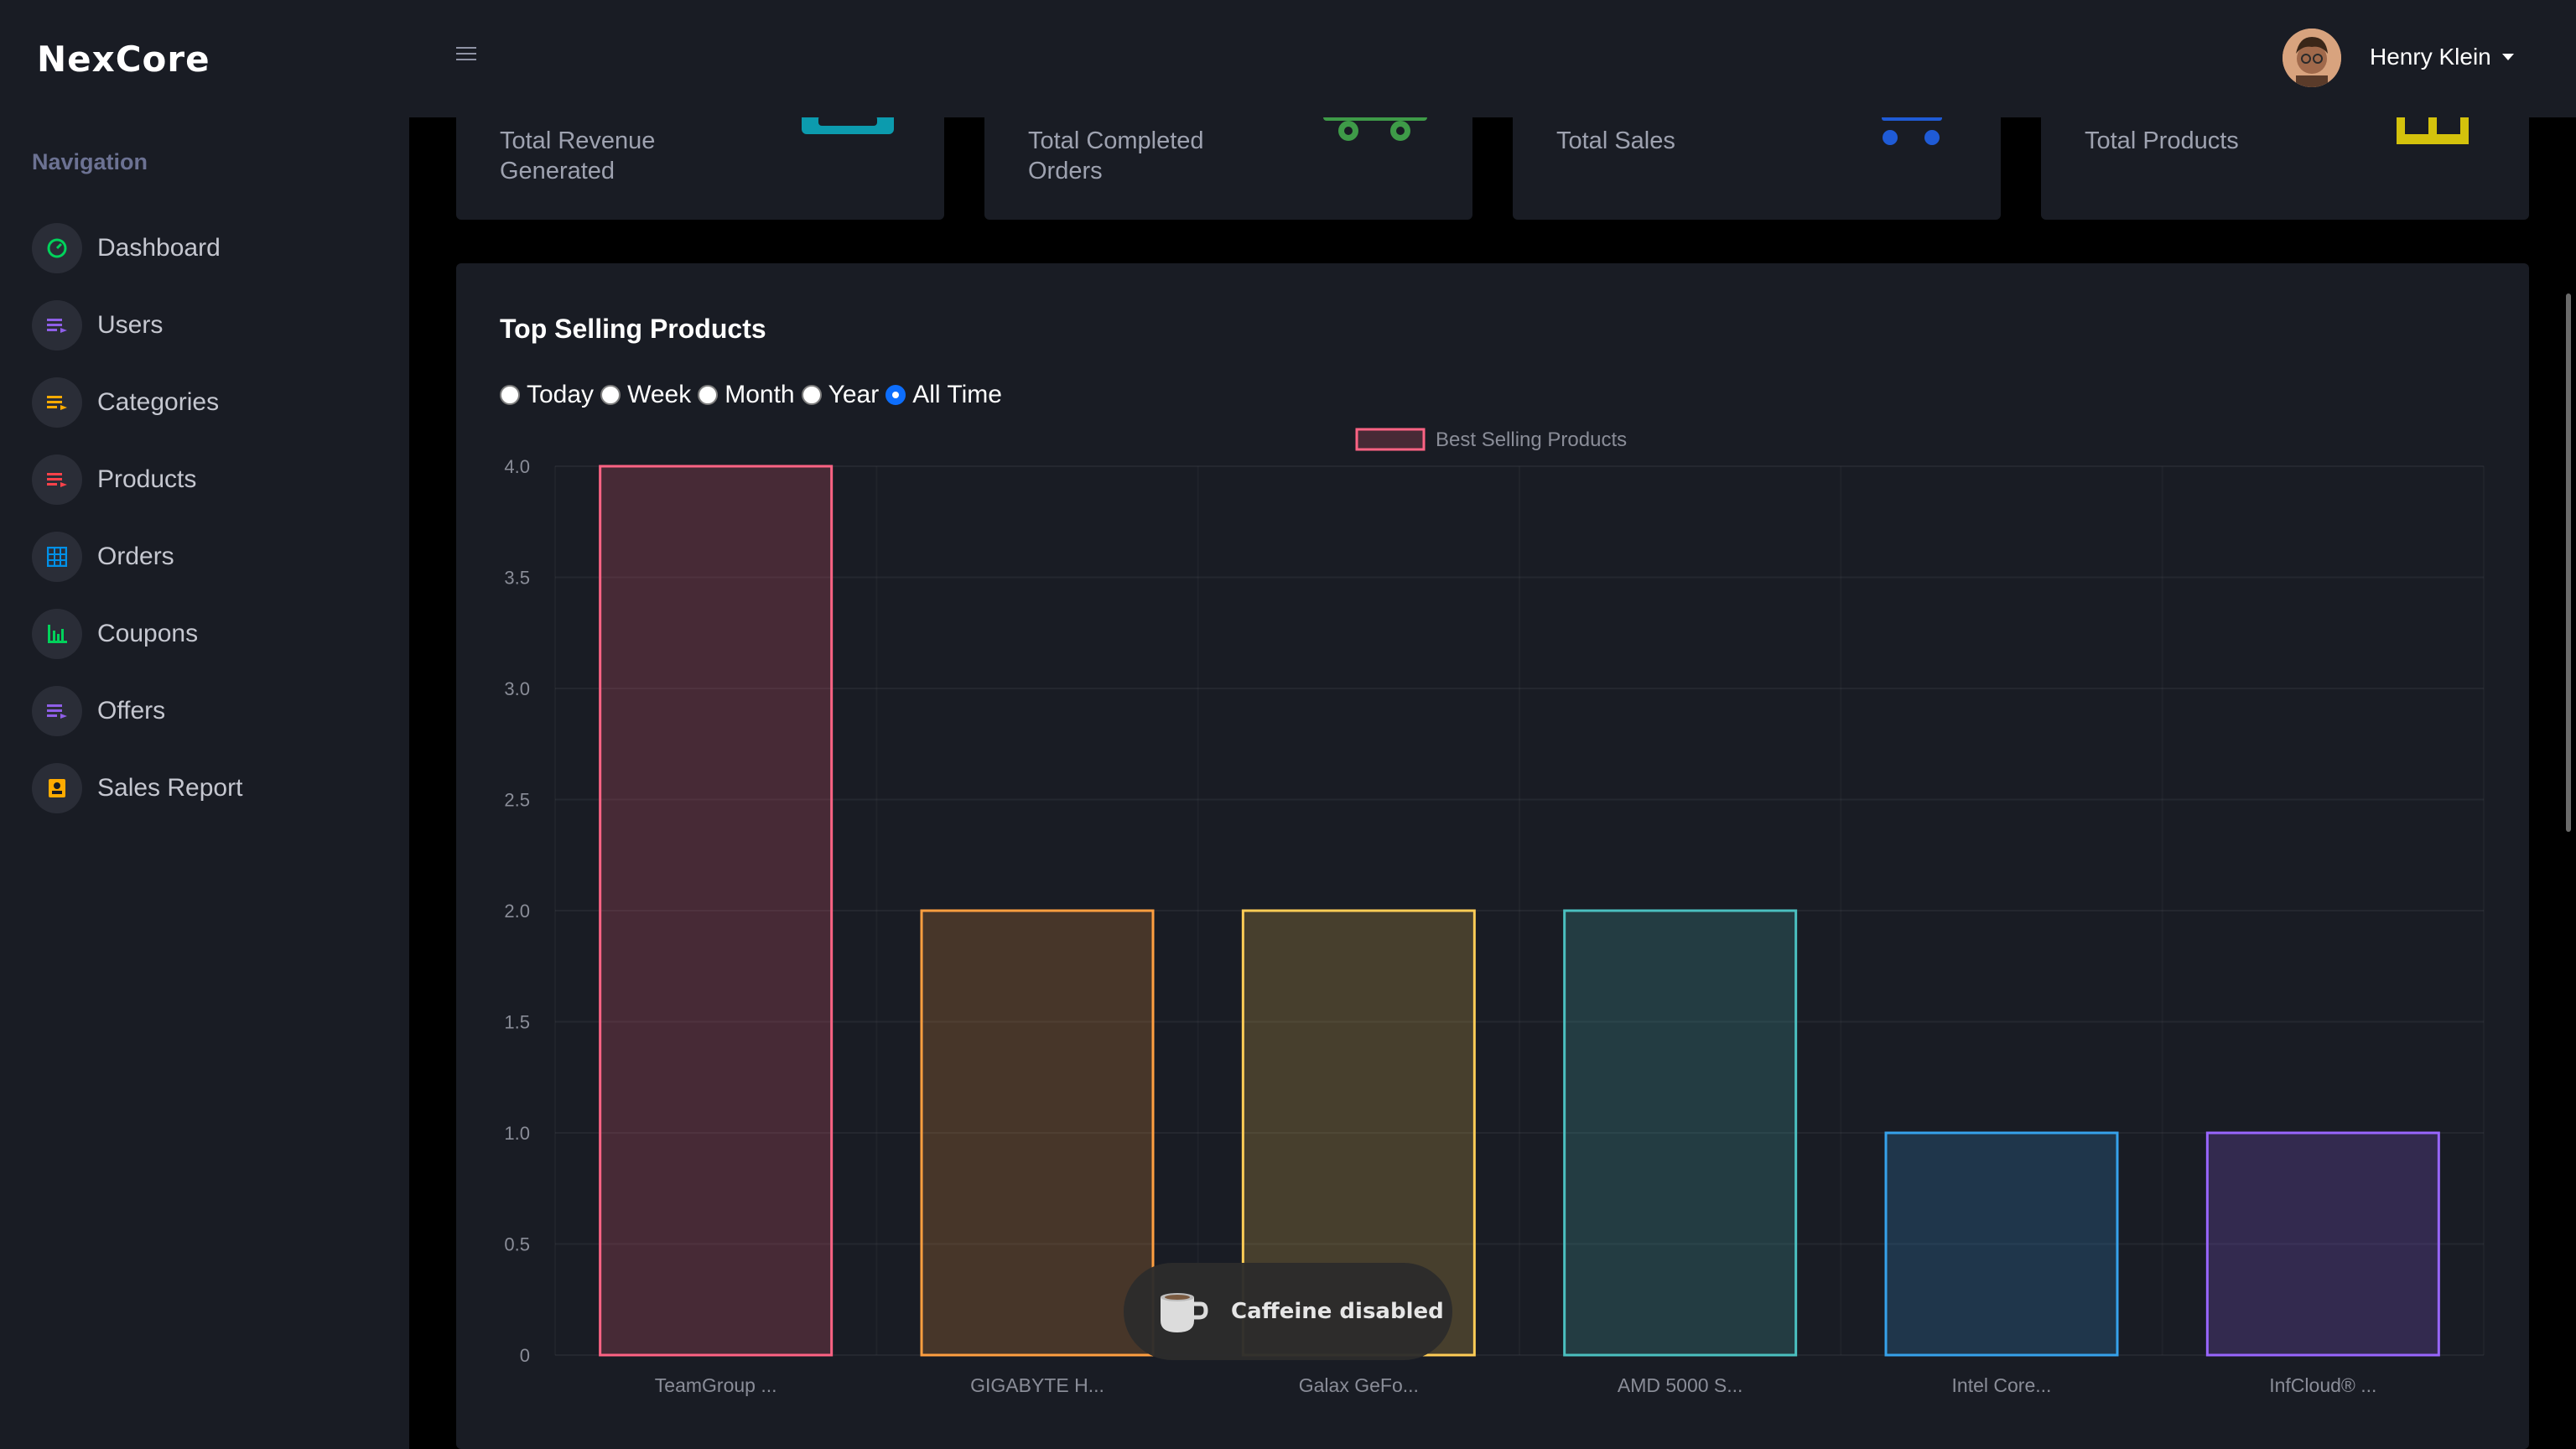  What do you see at coordinates (517, 688) in the screenshot?
I see `y-tick-label: 3.0` at bounding box center [517, 688].